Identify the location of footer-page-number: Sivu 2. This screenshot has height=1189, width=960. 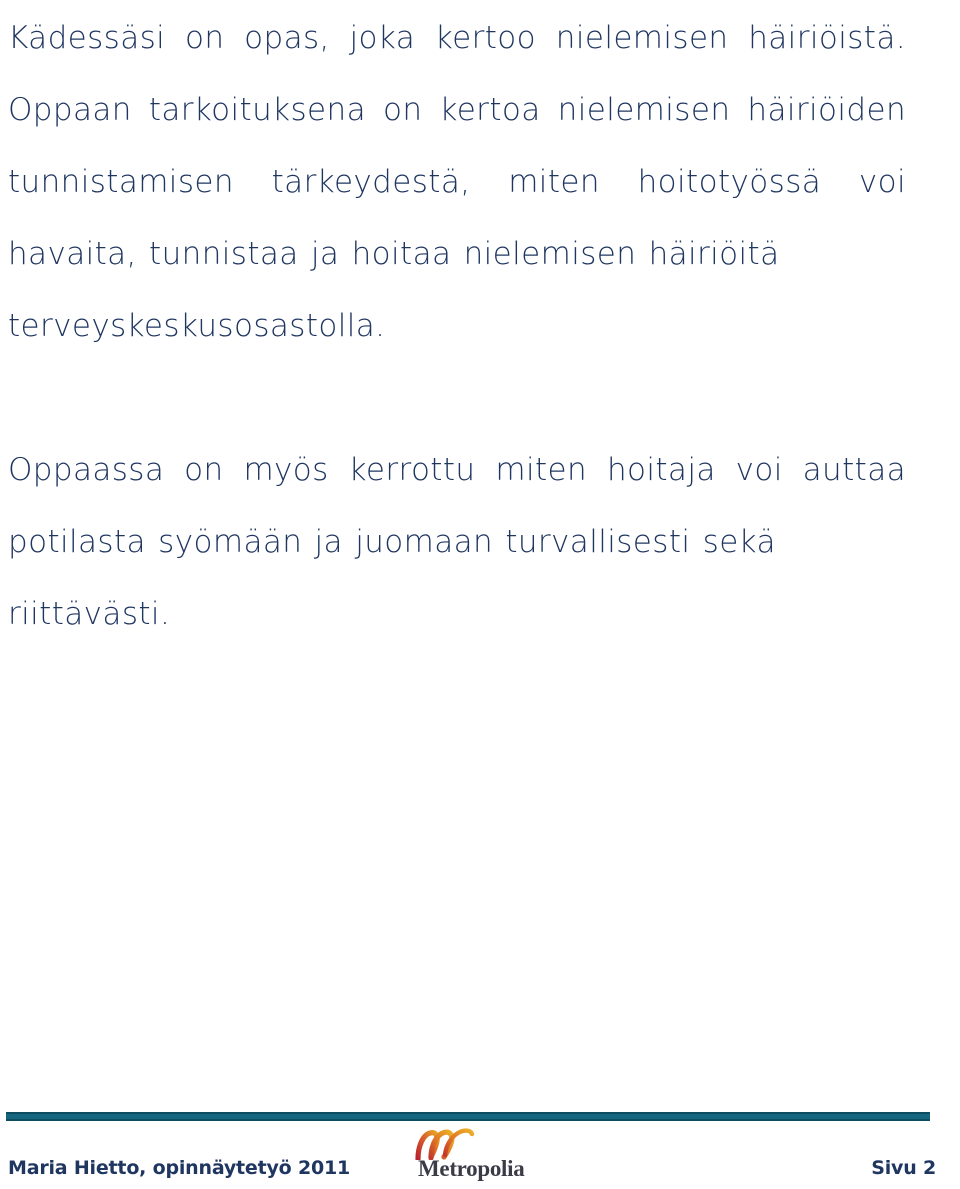
(903, 1168).